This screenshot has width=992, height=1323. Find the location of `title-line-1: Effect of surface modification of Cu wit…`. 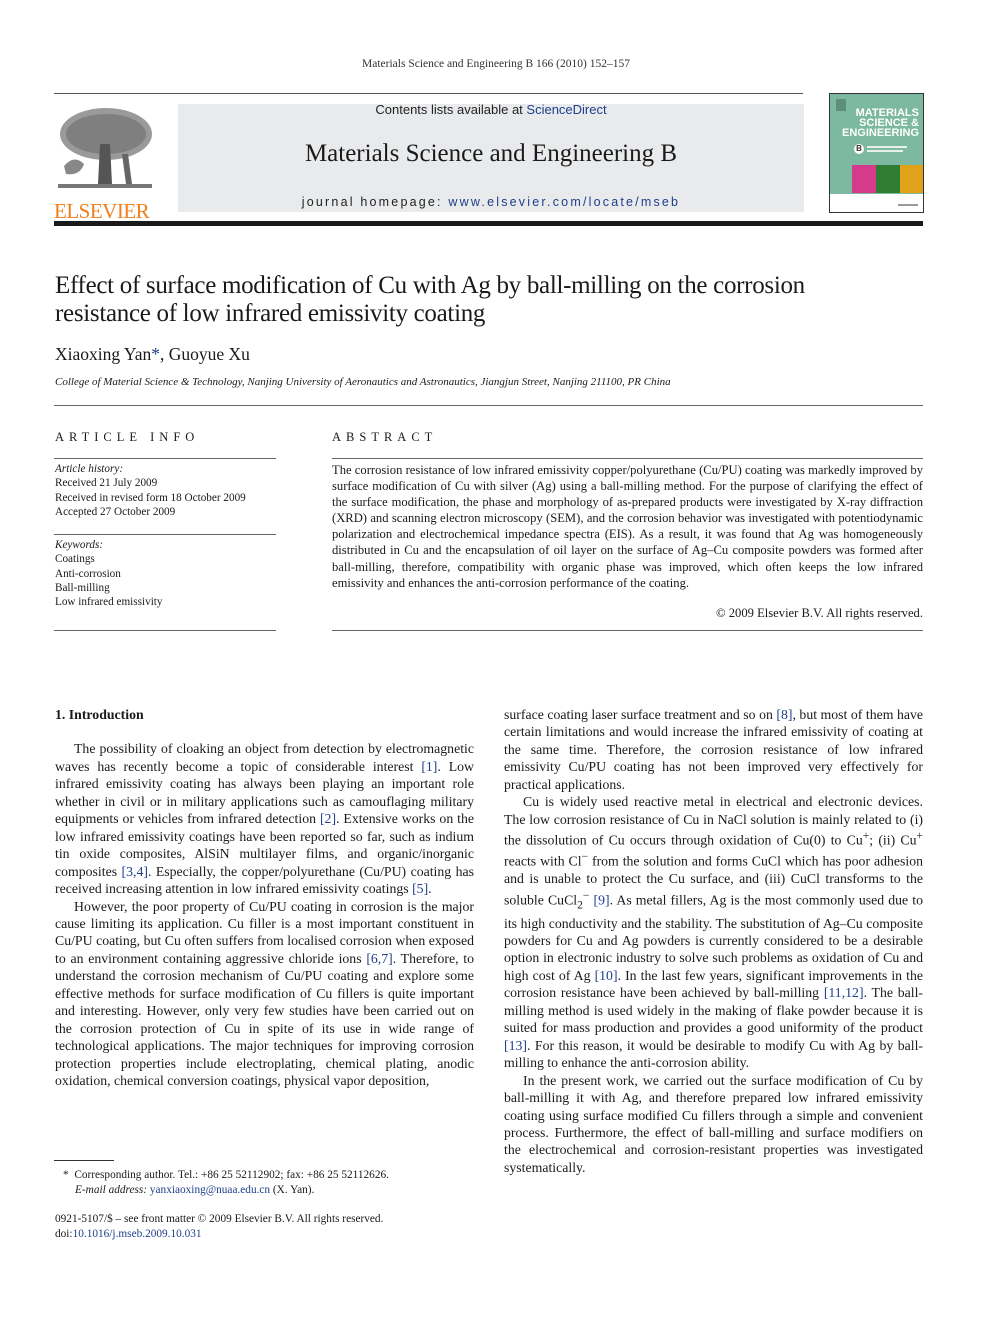

title-line-1: Effect of surface modification of Cu wit… is located at coordinates (430, 285).